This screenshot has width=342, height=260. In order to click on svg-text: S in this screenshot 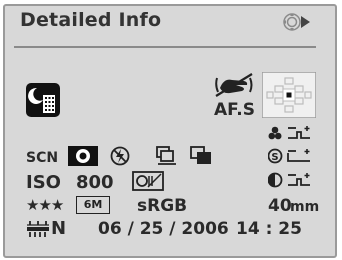, I will do `click(274, 157)`.